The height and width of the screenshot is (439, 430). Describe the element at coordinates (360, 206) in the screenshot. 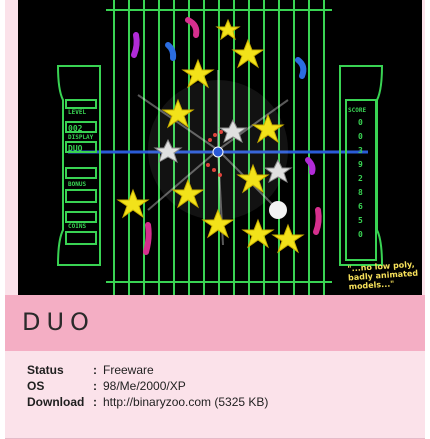

I see `hud-score-digit: 6` at that location.